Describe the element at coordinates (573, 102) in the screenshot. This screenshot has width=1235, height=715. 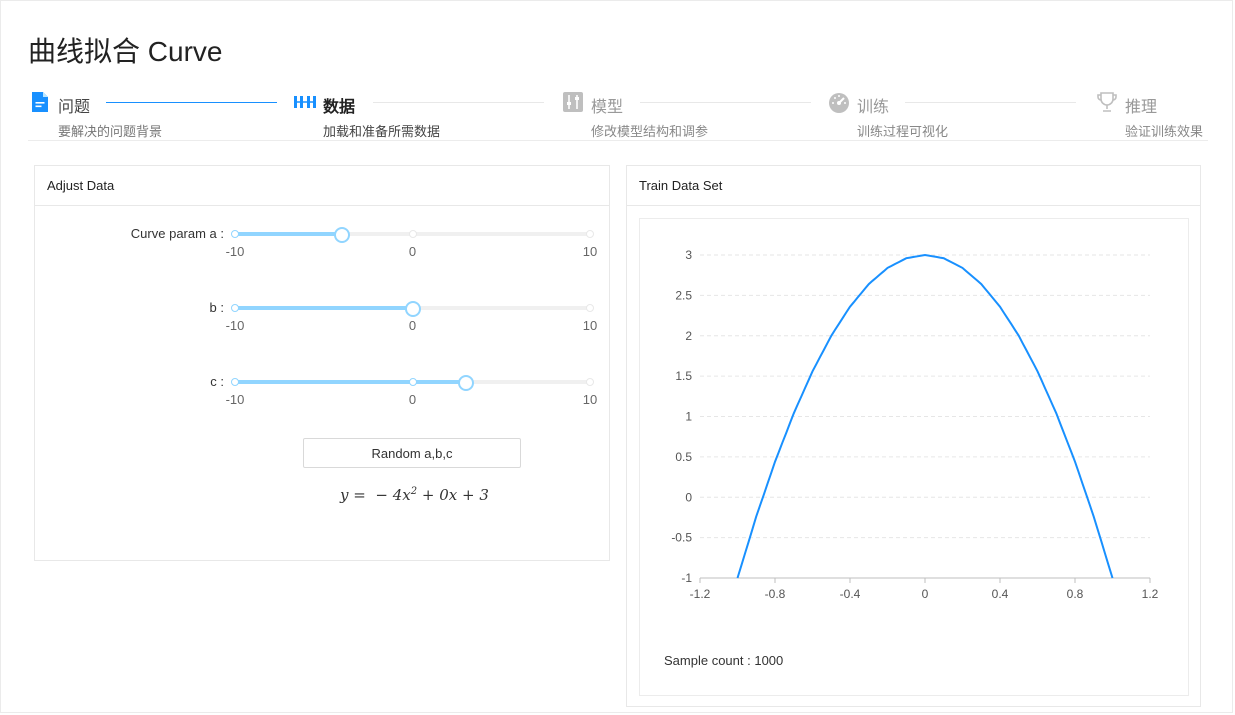
I see `sliders-icon` at that location.